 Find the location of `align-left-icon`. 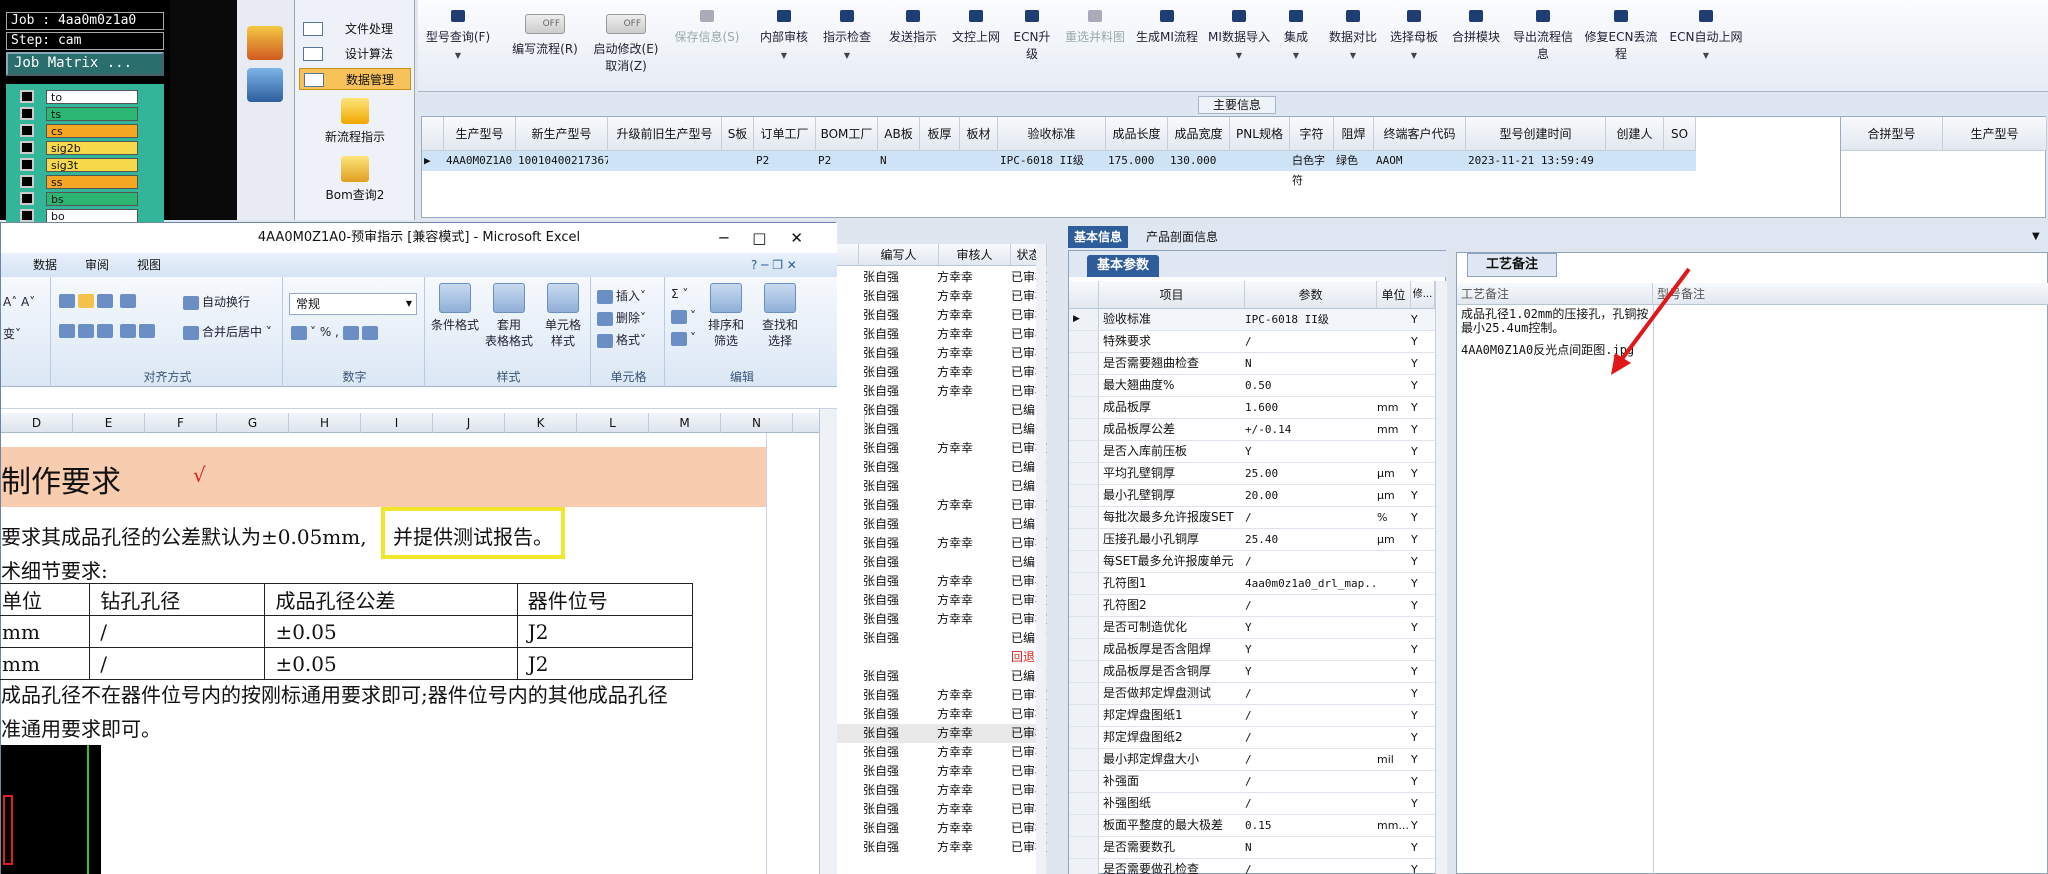

align-left-icon is located at coordinates (108, 330).